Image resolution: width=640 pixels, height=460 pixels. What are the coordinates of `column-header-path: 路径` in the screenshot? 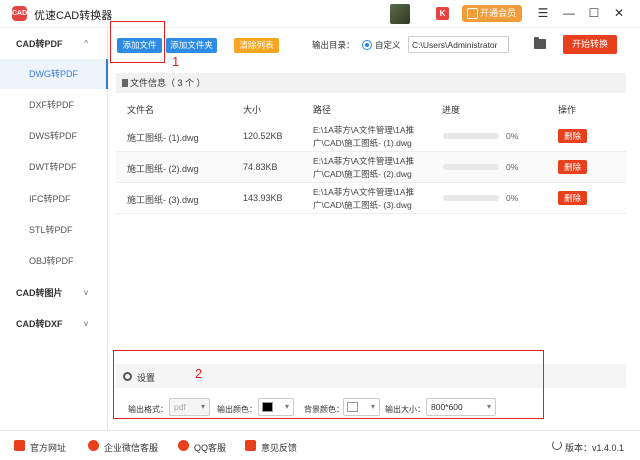 It's located at (322, 110).